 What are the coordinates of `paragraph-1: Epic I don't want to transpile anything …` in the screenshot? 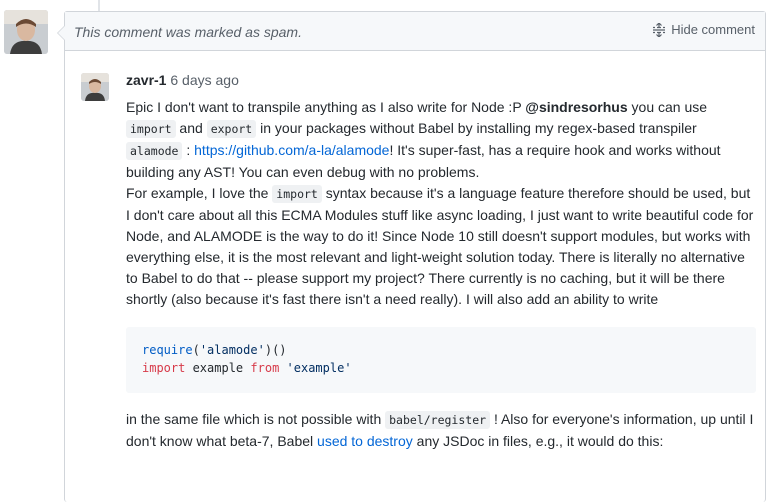 It's located at (423, 139).